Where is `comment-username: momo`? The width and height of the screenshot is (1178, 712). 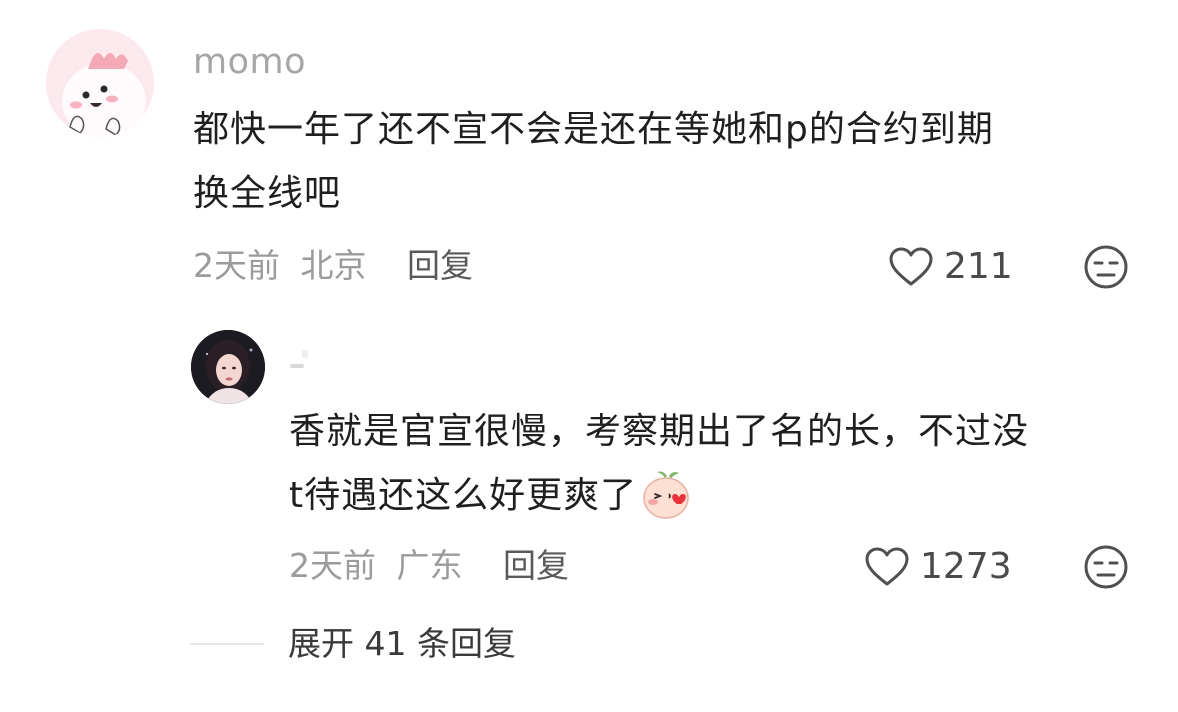
comment-username: momo is located at coordinates (249, 62).